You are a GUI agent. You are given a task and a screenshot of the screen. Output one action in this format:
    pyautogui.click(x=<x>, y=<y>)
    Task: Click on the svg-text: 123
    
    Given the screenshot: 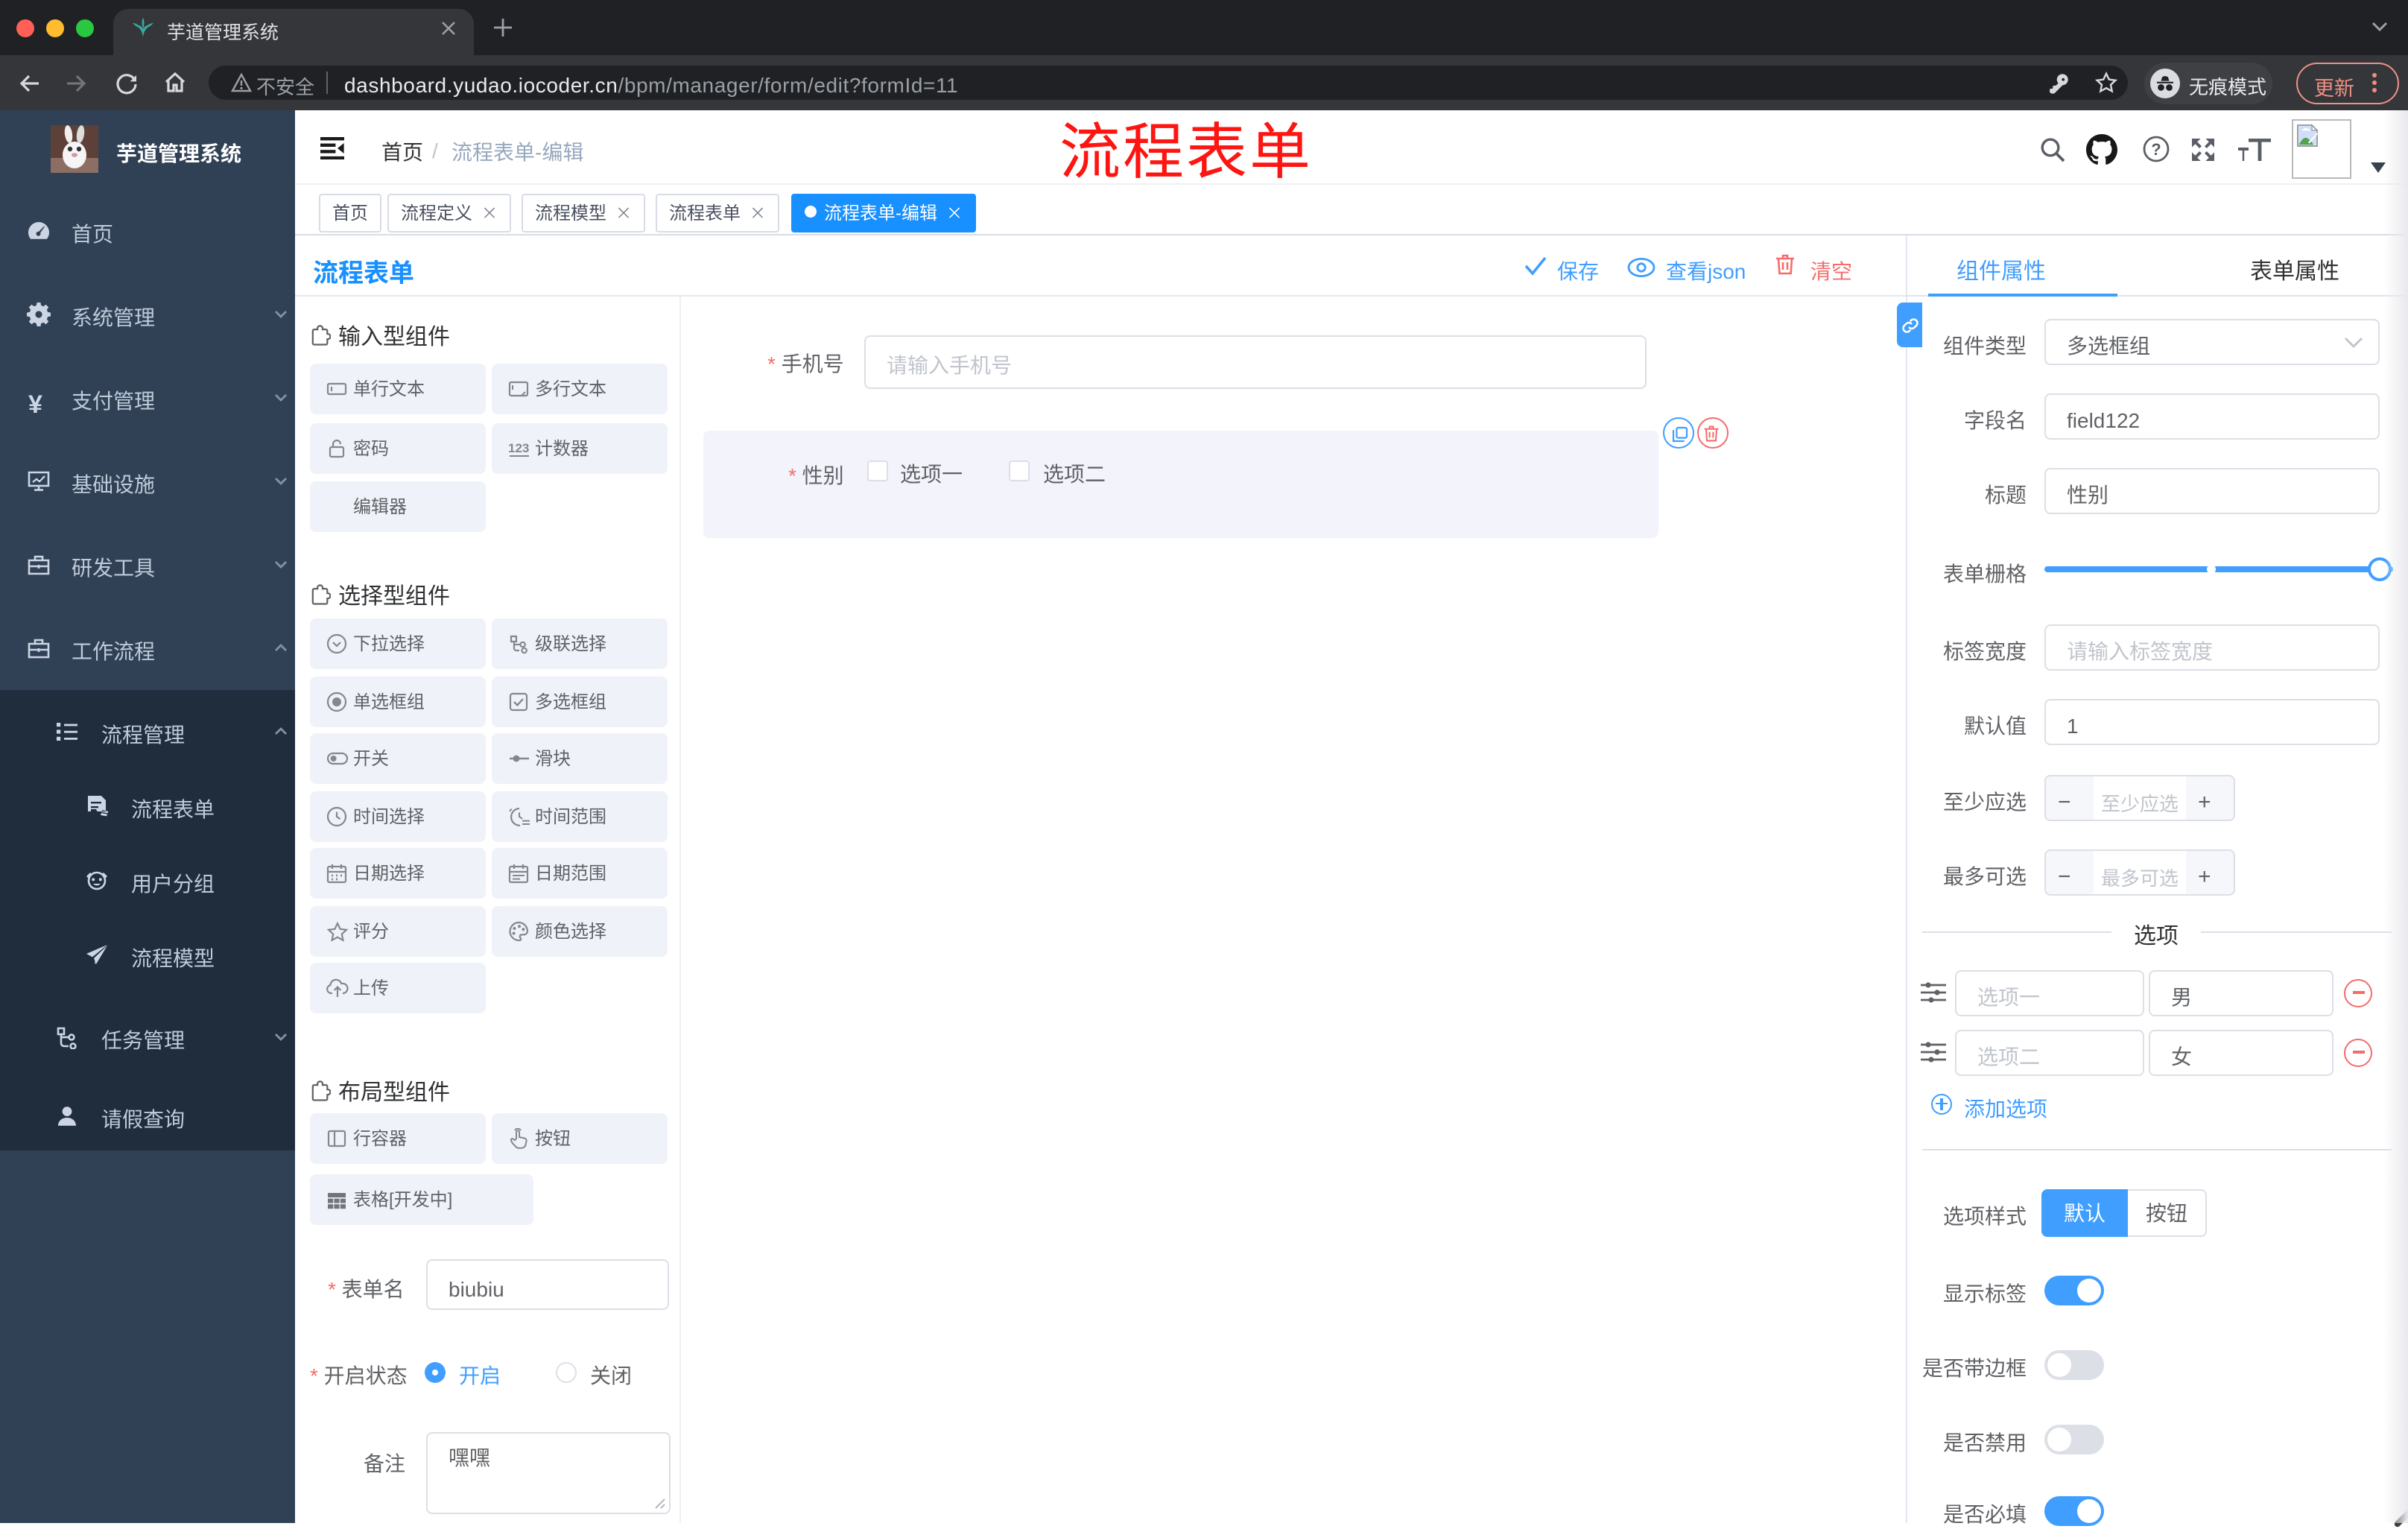 What is the action you would take?
    pyautogui.click(x=518, y=447)
    